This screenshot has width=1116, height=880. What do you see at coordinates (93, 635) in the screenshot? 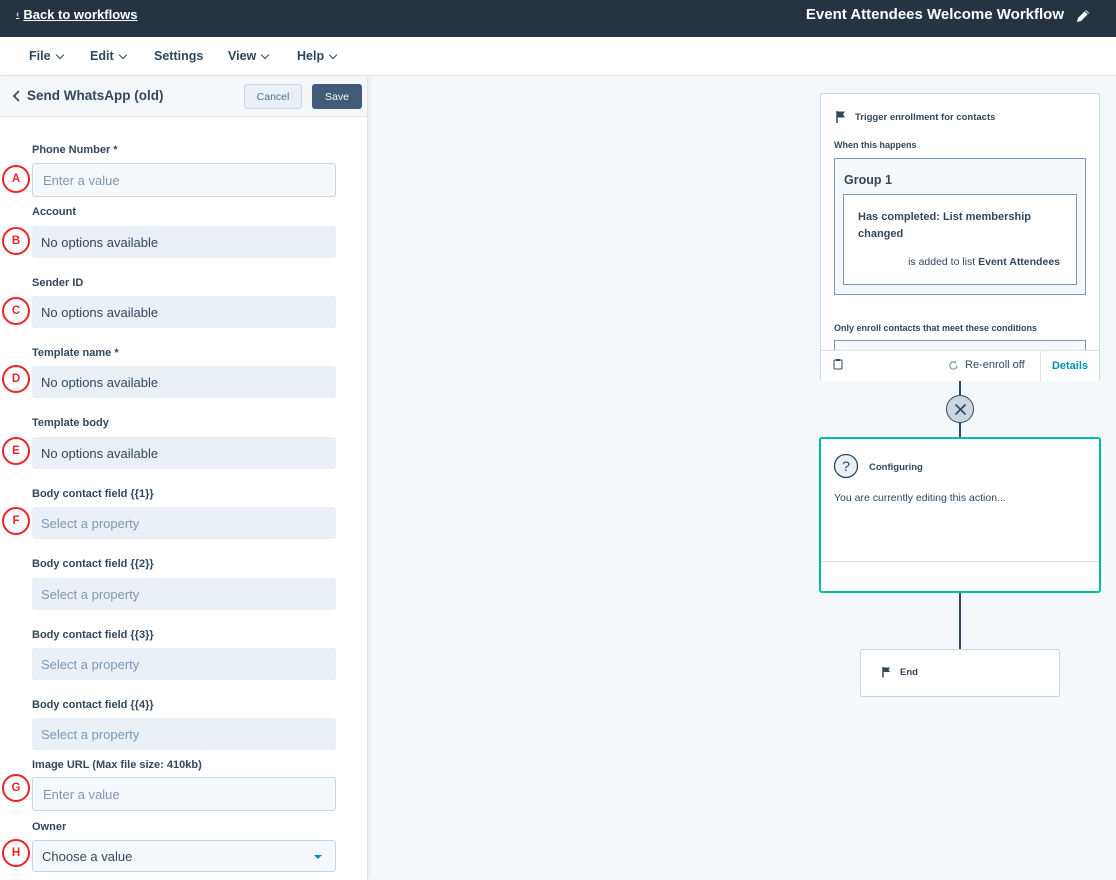
I see `body-contact-field-3-label: Body contact field {{3}}` at bounding box center [93, 635].